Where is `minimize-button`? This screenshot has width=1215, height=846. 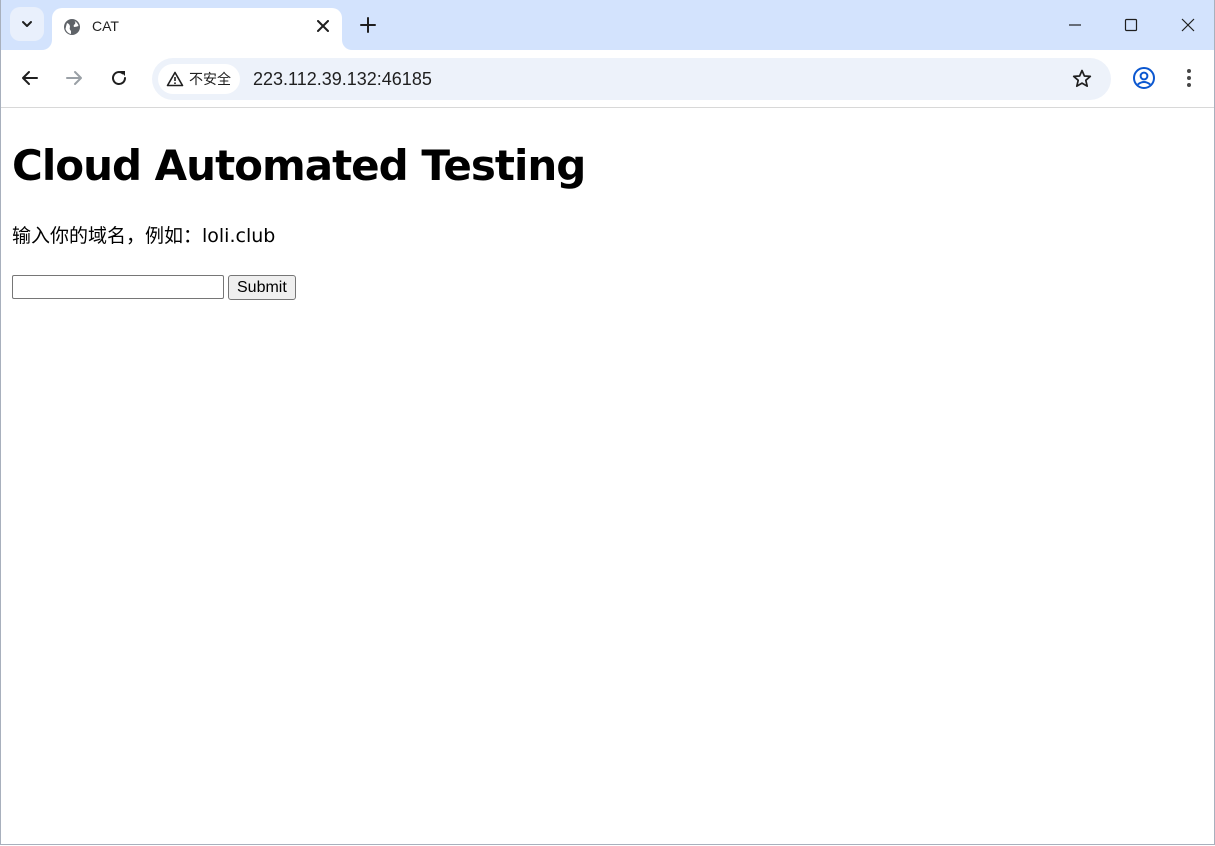 minimize-button is located at coordinates (1075, 25).